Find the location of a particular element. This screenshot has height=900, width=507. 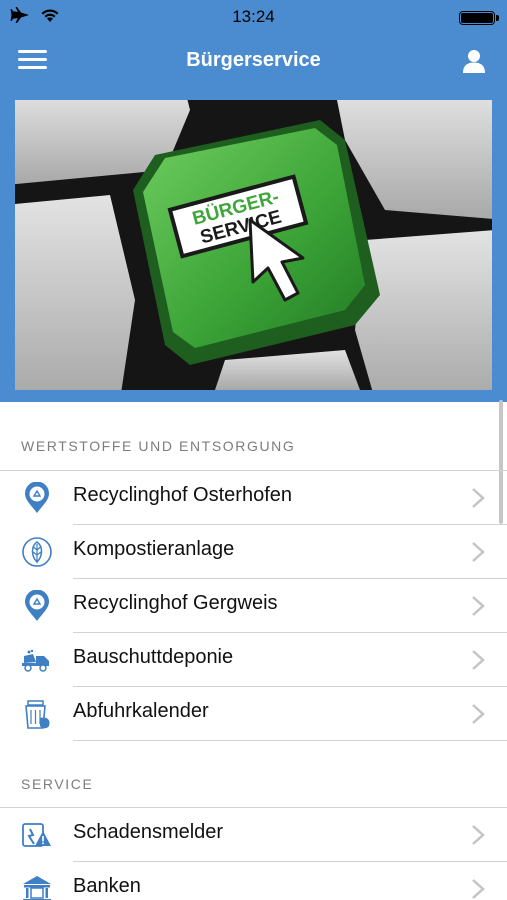

section-header-waste: WERTSTOFFE UND ENTSORGUNG is located at coordinates (158, 446).